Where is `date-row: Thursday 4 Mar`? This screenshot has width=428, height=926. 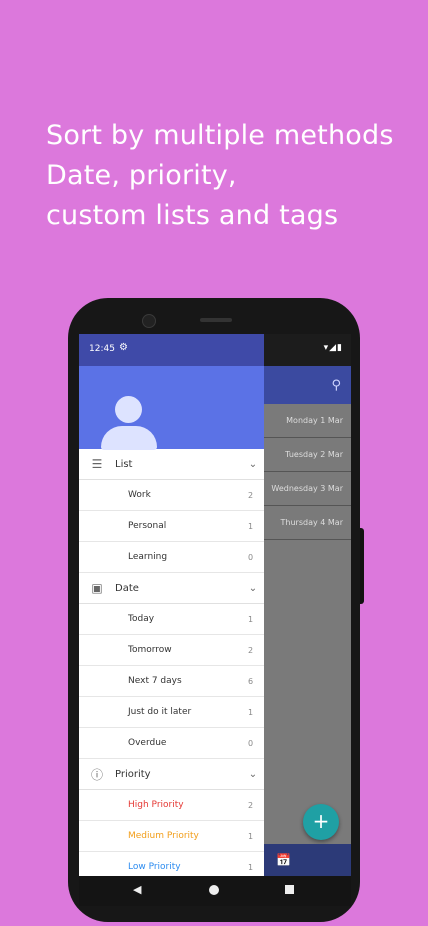 date-row: Thursday 4 Mar is located at coordinates (307, 523).